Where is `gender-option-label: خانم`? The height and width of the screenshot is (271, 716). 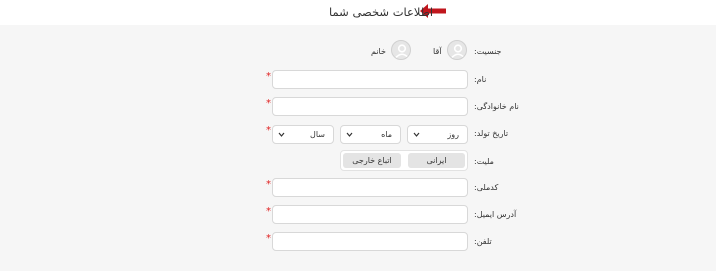
gender-option-label: خانم is located at coordinates (378, 51).